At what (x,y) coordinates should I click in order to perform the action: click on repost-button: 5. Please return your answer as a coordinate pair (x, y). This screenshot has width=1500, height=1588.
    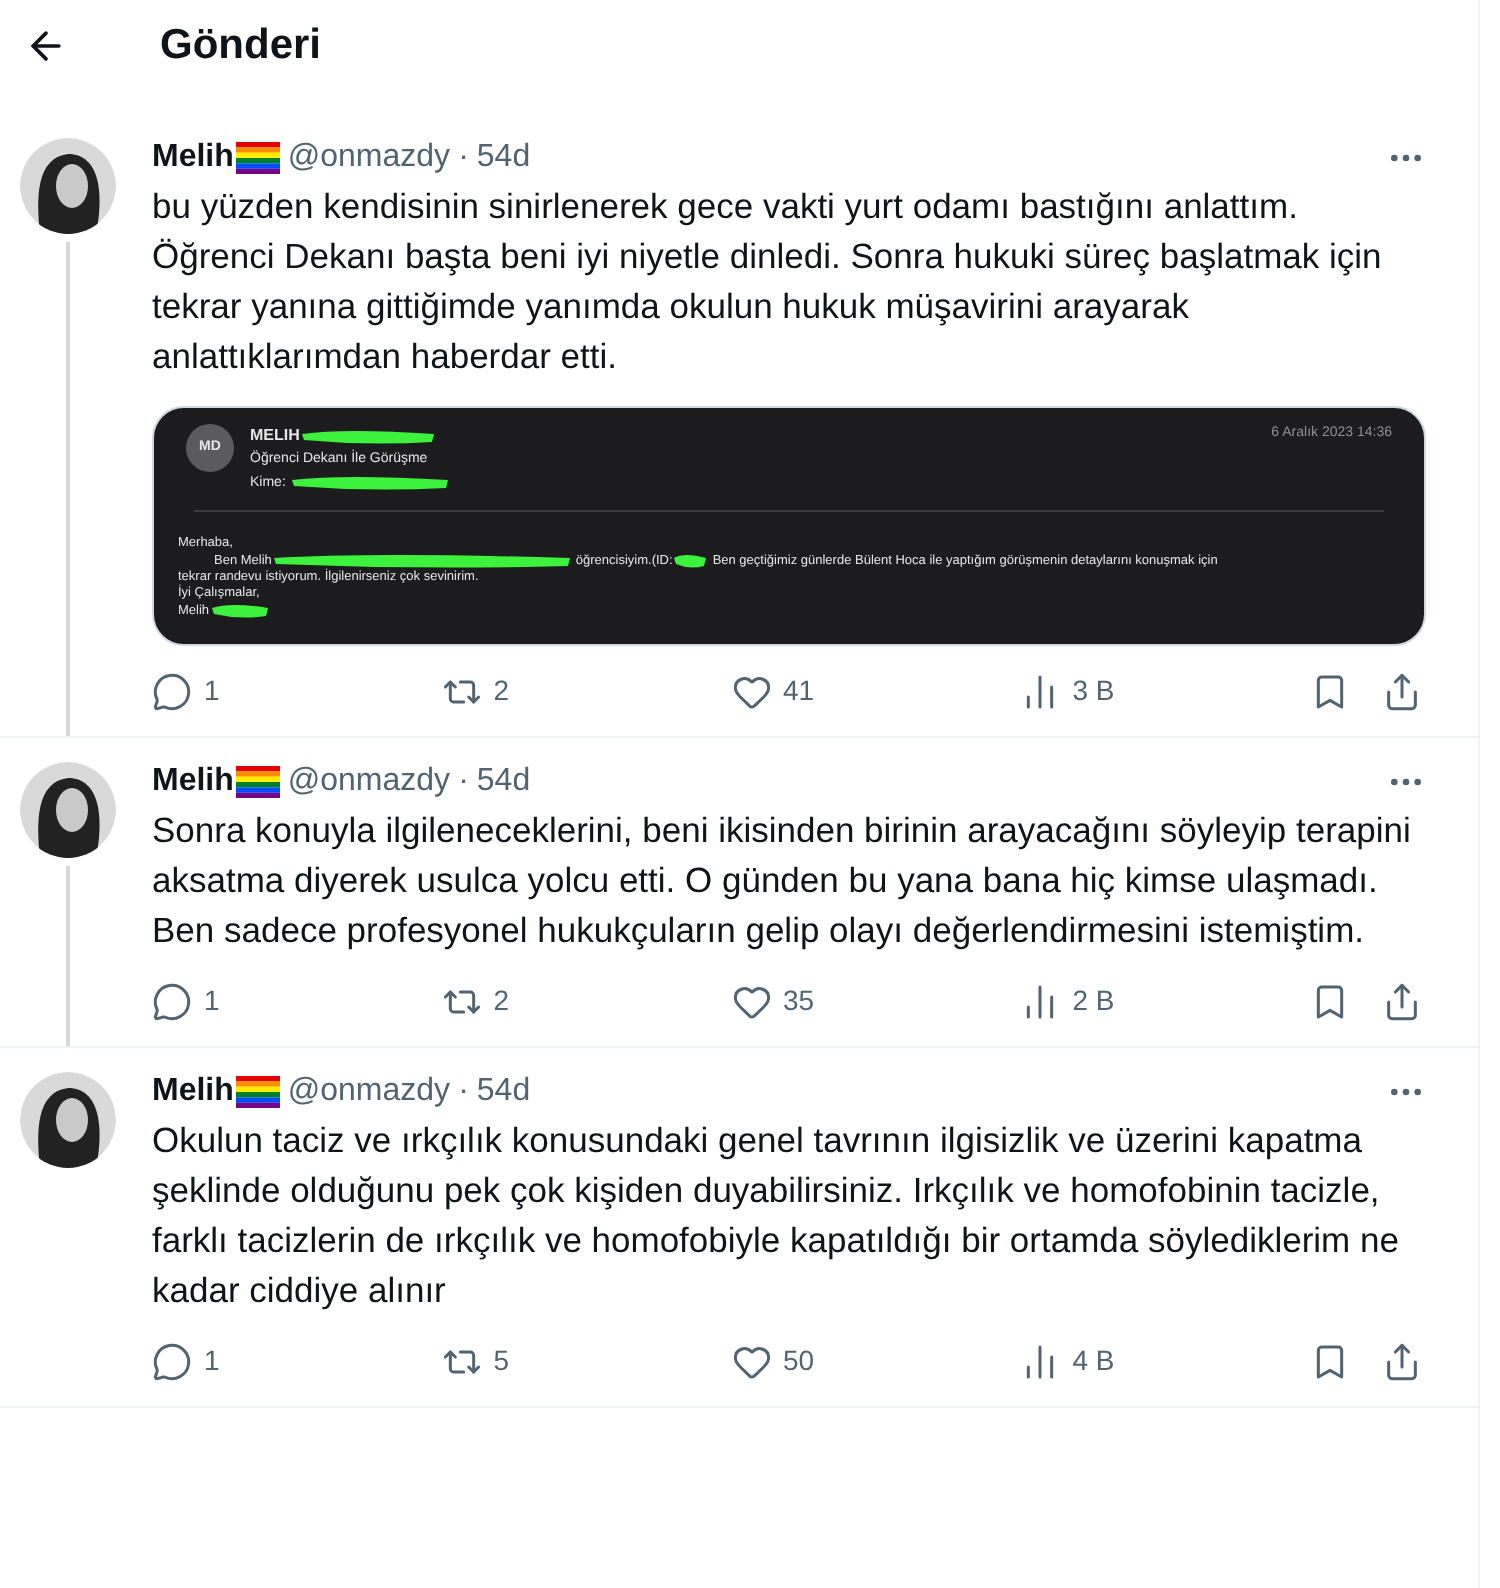
    Looking at the image, I should click on (586, 1361).